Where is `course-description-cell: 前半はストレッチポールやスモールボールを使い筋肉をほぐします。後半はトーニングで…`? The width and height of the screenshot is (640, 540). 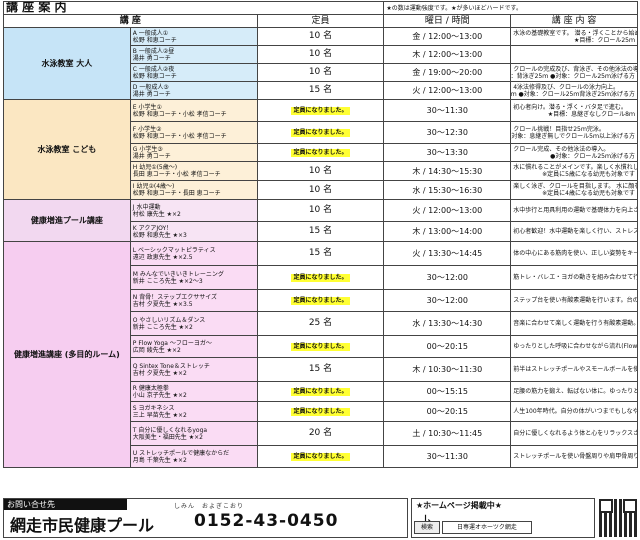
course-description-cell: 前半はストレッチポールやスモールボールを使い筋肉をほぐします。後半はトーニングで… is located at coordinates (574, 369).